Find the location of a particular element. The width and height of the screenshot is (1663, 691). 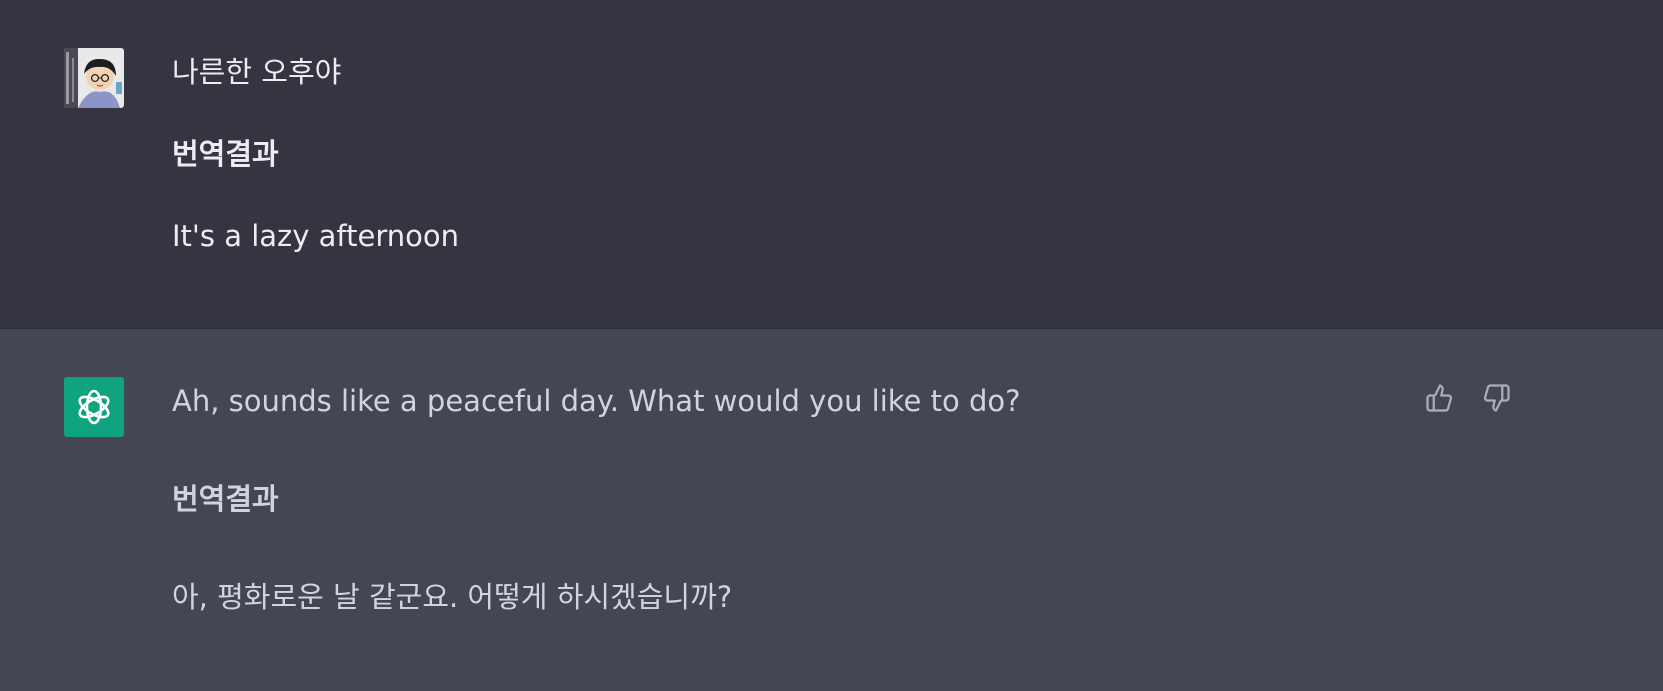

user-avatar-image is located at coordinates (94, 78).